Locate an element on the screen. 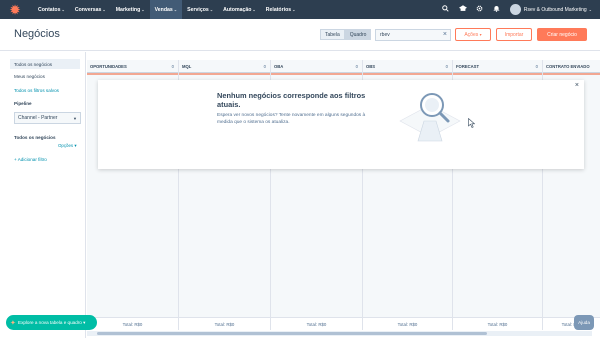  pipeline-select: Channel - Partner ▼ is located at coordinates (47, 118).